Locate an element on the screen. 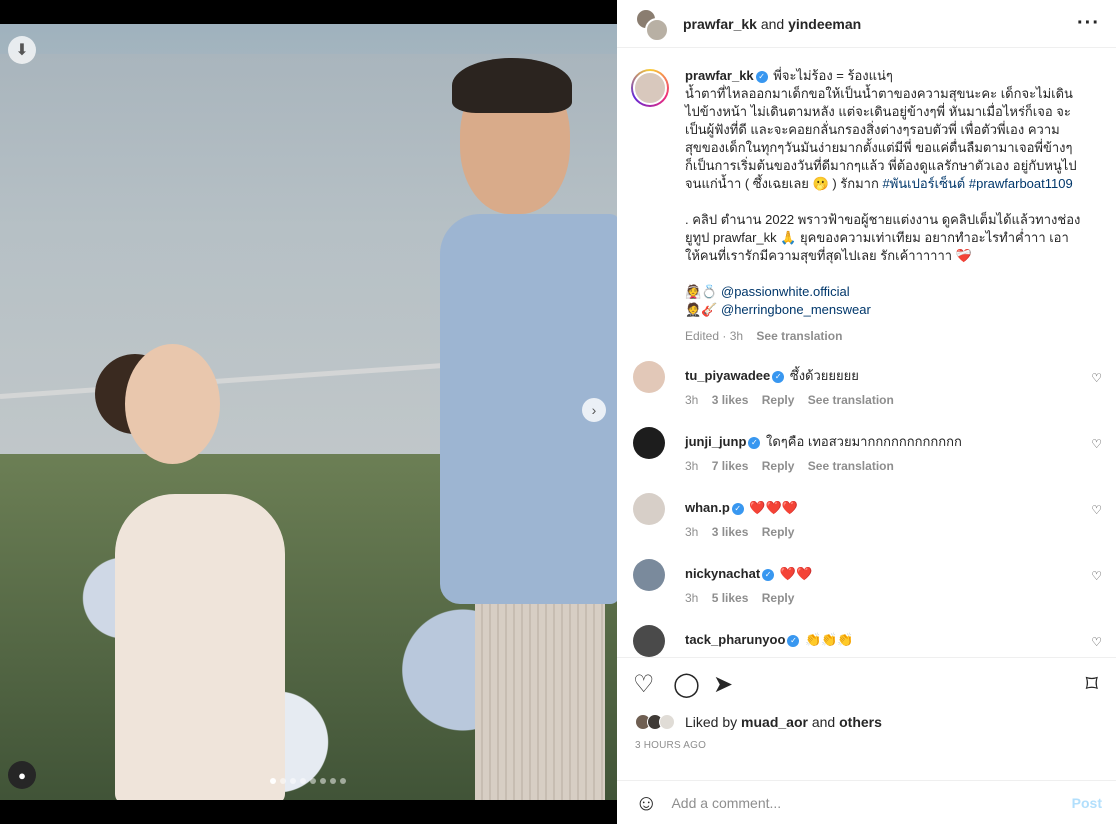 This screenshot has height=824, width=1116. photo-dress is located at coordinates (200, 647).